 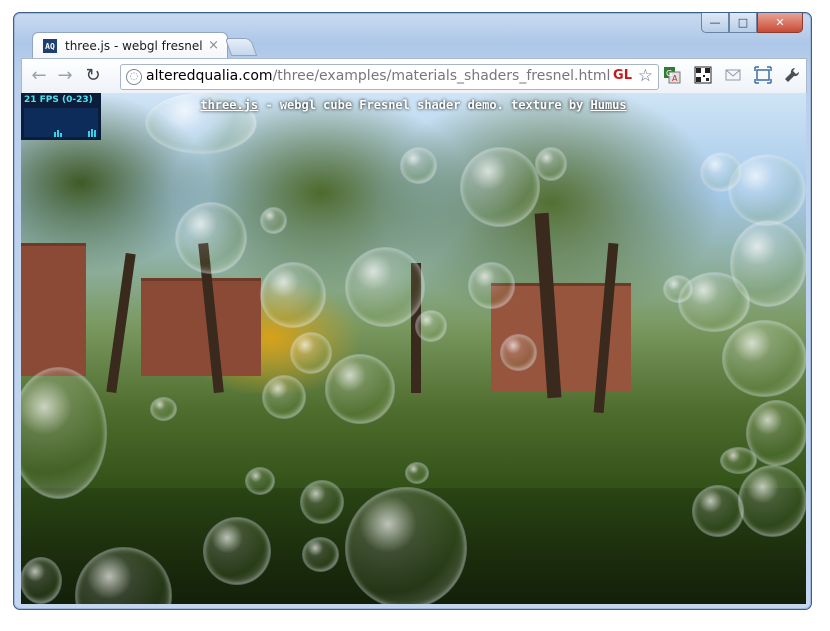 What do you see at coordinates (61, 122) in the screenshot?
I see `fps-graph` at bounding box center [61, 122].